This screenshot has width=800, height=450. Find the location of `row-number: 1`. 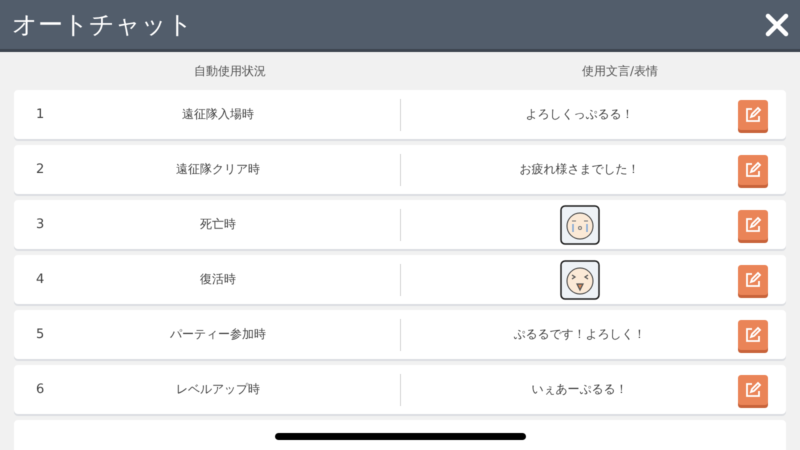

row-number: 1 is located at coordinates (41, 114).